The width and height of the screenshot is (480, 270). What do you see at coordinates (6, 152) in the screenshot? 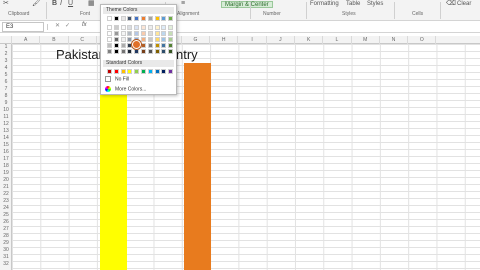
I see `row-header-16: 16` at bounding box center [6, 152].